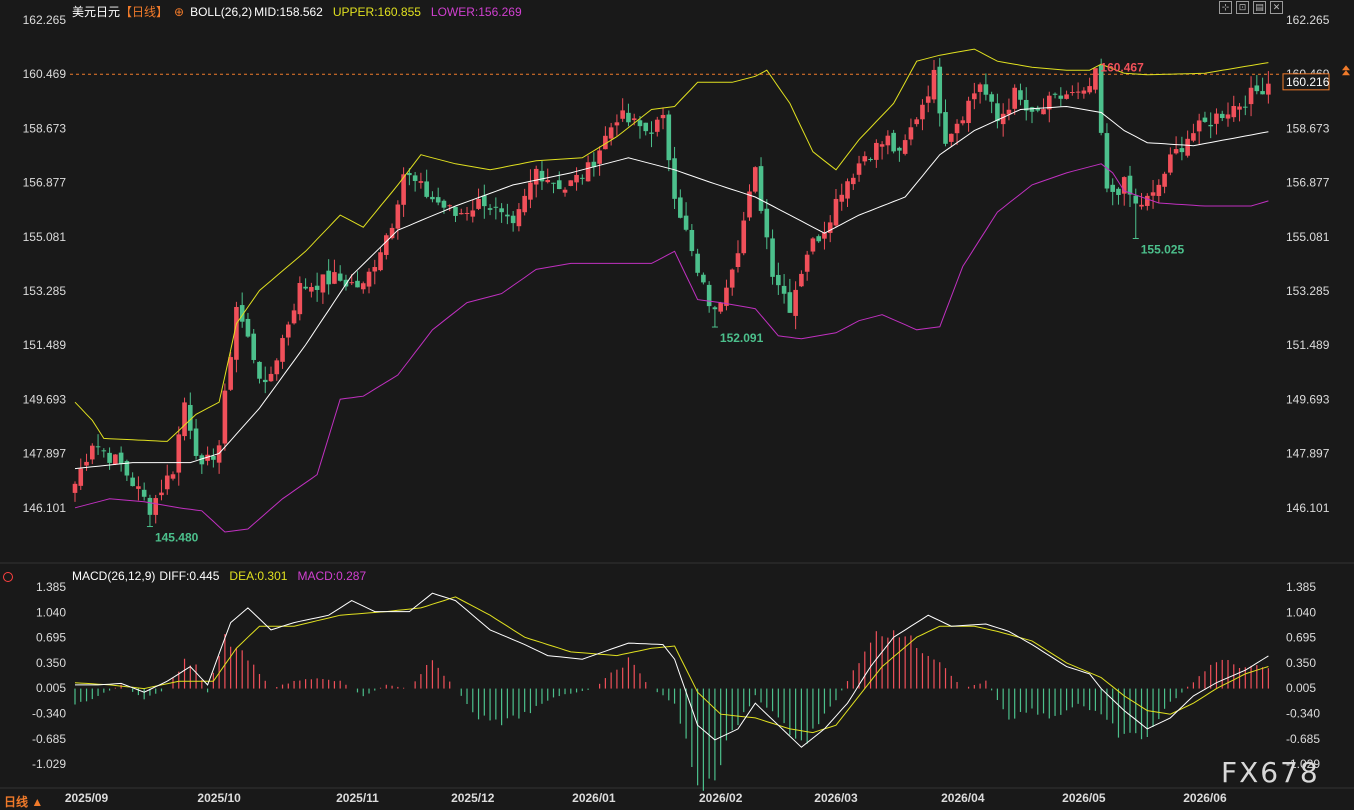 Image resolution: width=1354 pixels, height=810 pixels. What do you see at coordinates (332, 576) in the screenshot?
I see `macd-value-label: MACD:0.287` at bounding box center [332, 576].